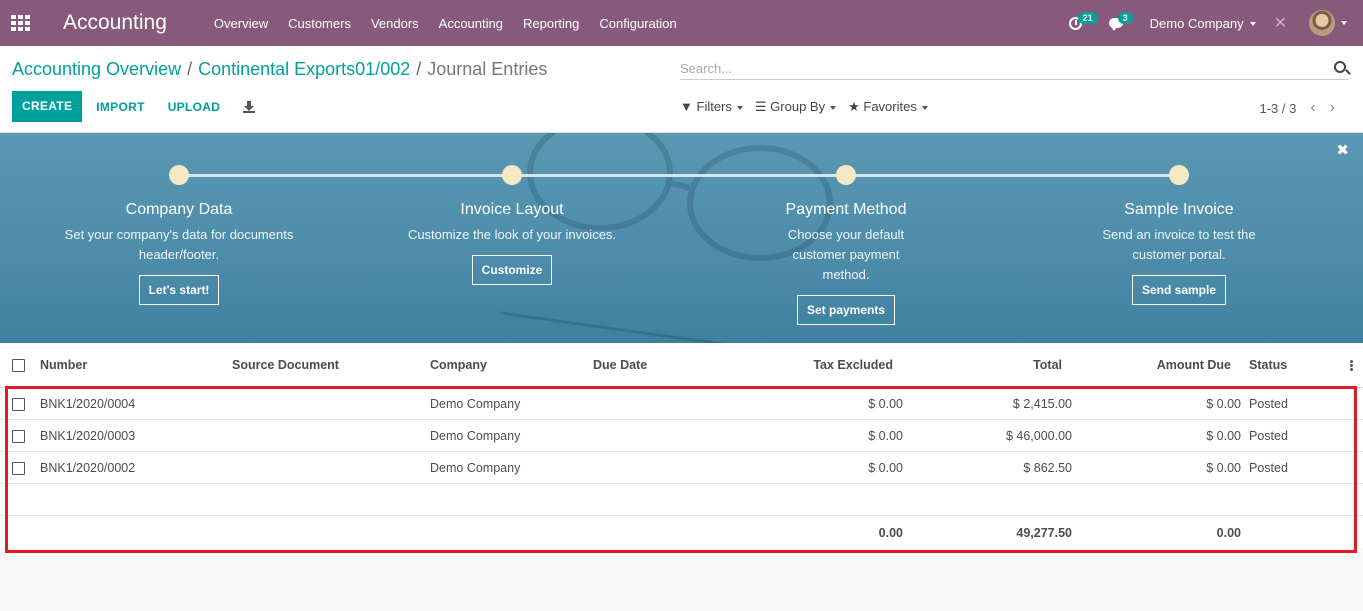  Describe the element at coordinates (1196, 23) in the screenshot. I see `company-name: Demo Company` at that location.